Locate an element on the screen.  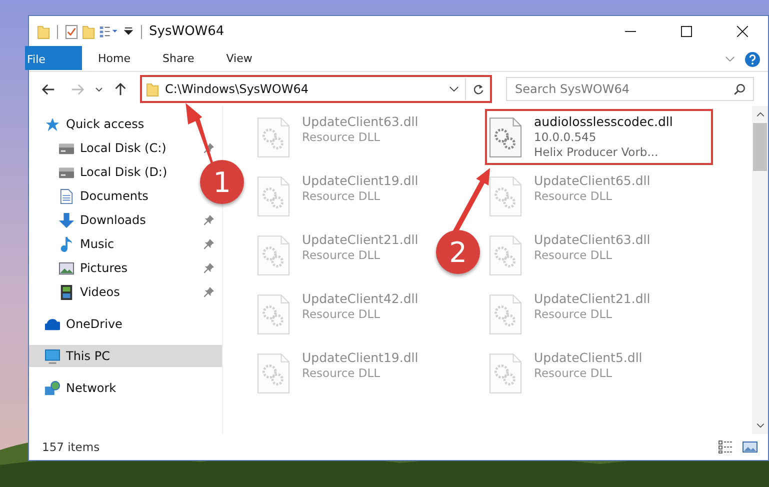
sidebar-item: Pictures is located at coordinates (78, 268).